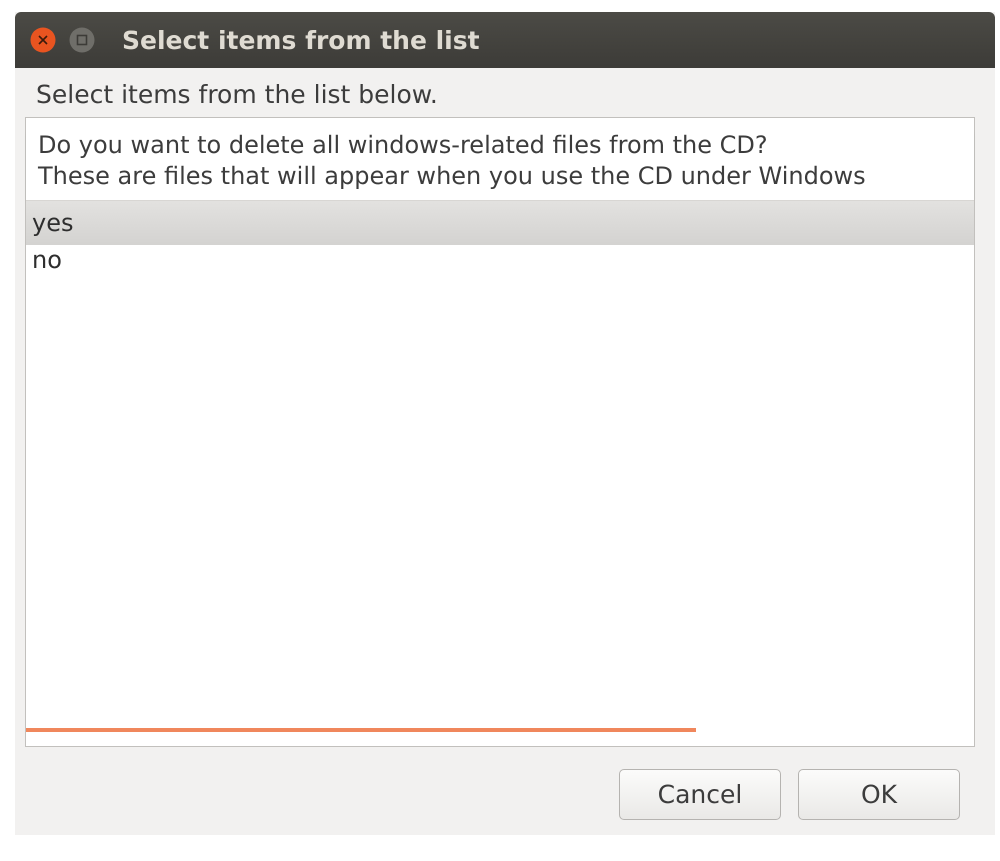  Describe the element at coordinates (500, 263) in the screenshot. I see `list-row: no` at that location.